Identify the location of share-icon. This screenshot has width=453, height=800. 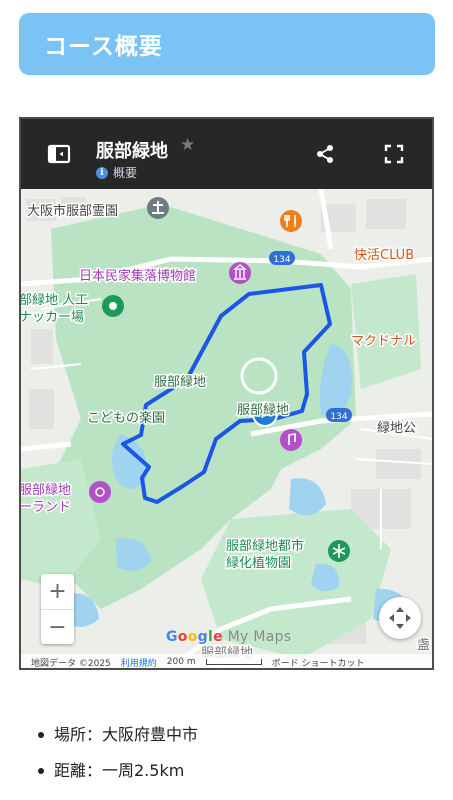
(325, 154).